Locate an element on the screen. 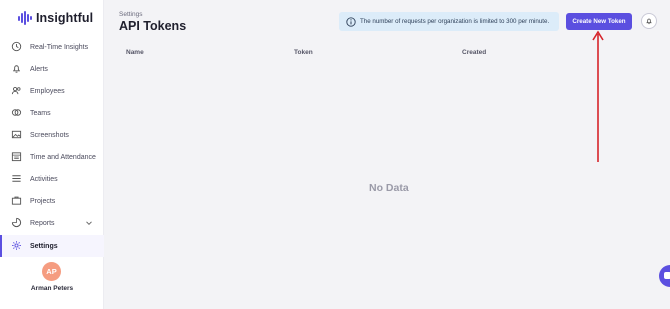 Image resolution: width=670 pixels, height=309 pixels. sidebar-item-label: Reports is located at coordinates (42, 223).